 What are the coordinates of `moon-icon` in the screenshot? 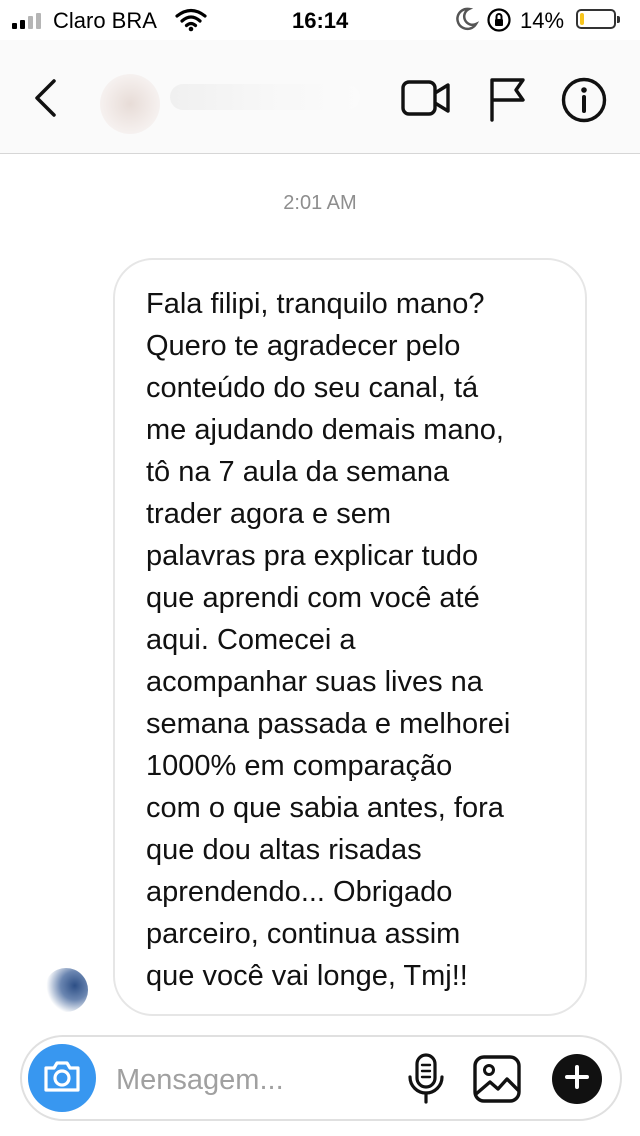 It's located at (467, 22).